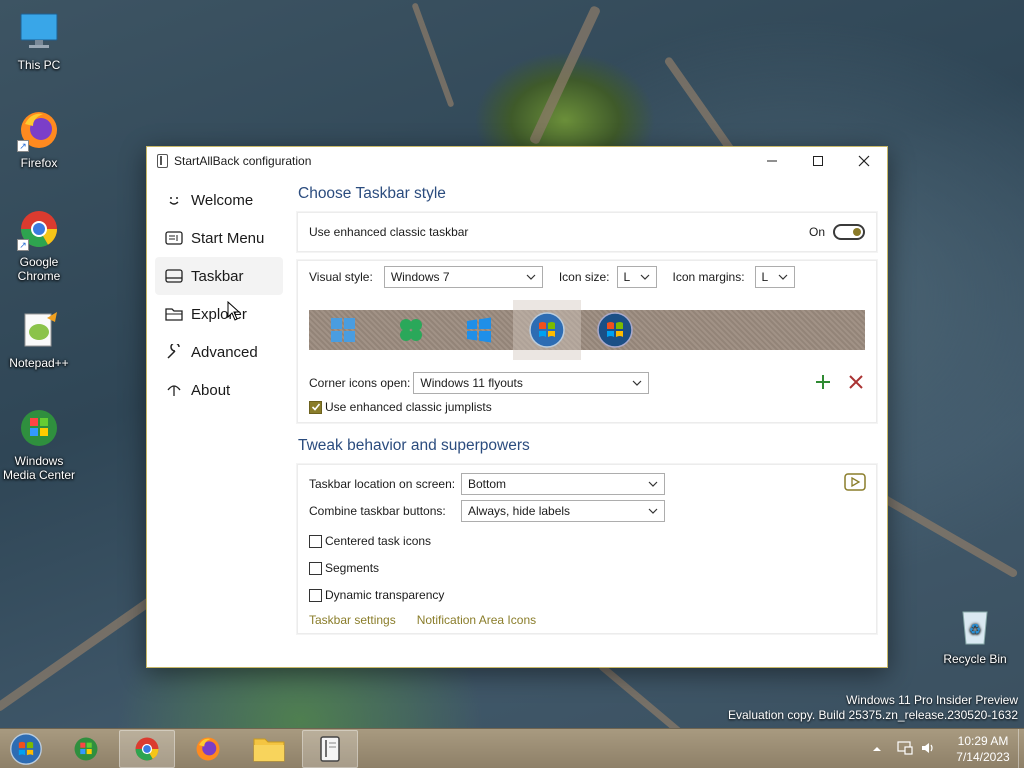  Describe the element at coordinates (219, 314) in the screenshot. I see `sidebar-item-explorer: Explorer` at that location.